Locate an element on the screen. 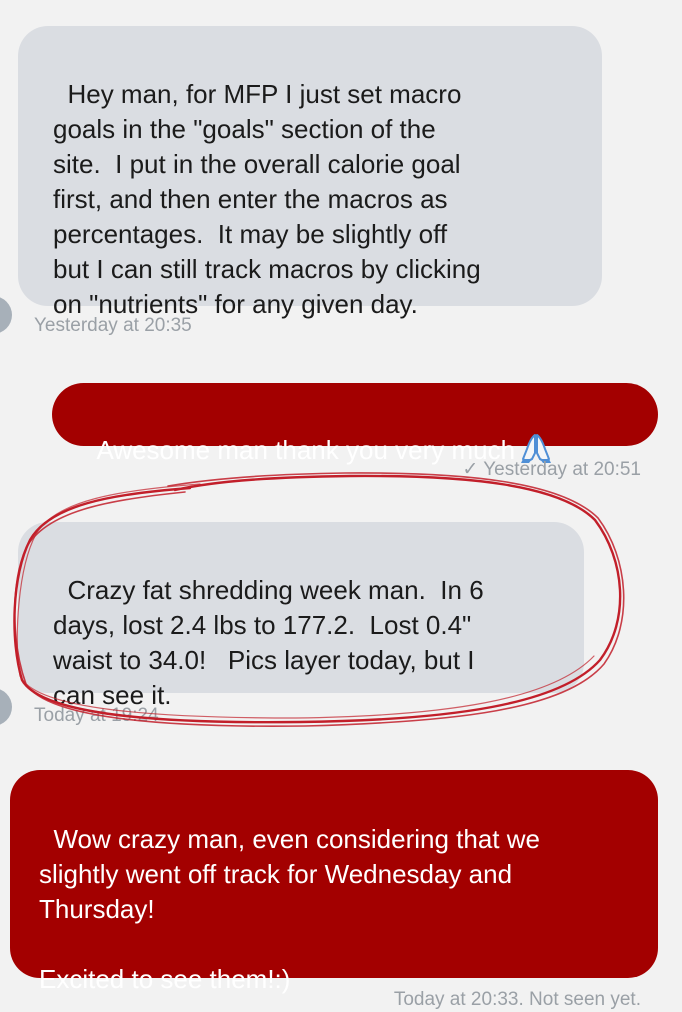 The height and width of the screenshot is (1012, 682). message-timestamp: Today at 19:24 is located at coordinates (96, 715).